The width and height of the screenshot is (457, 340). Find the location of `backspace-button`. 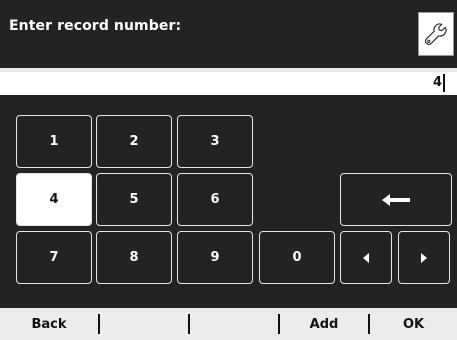

backspace-button is located at coordinates (396, 199).